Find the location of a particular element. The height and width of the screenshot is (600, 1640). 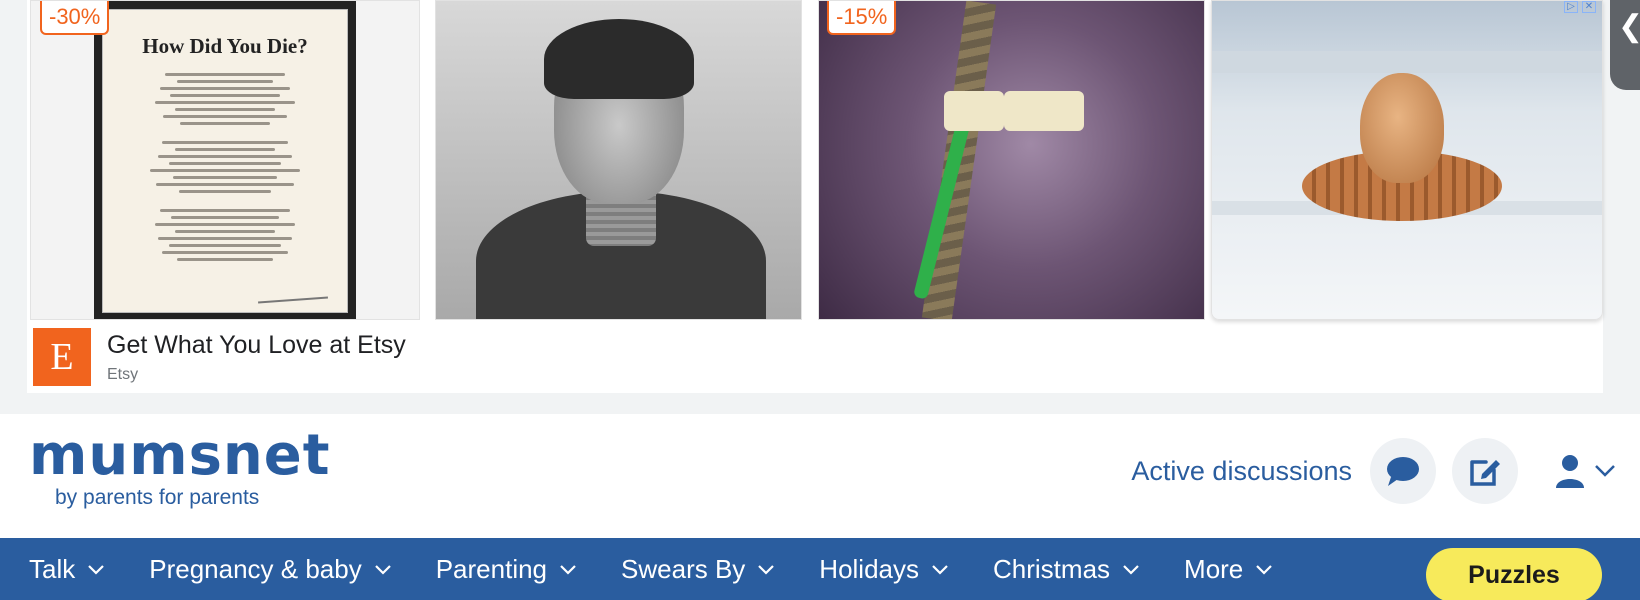

account-menu is located at coordinates (1585, 471).